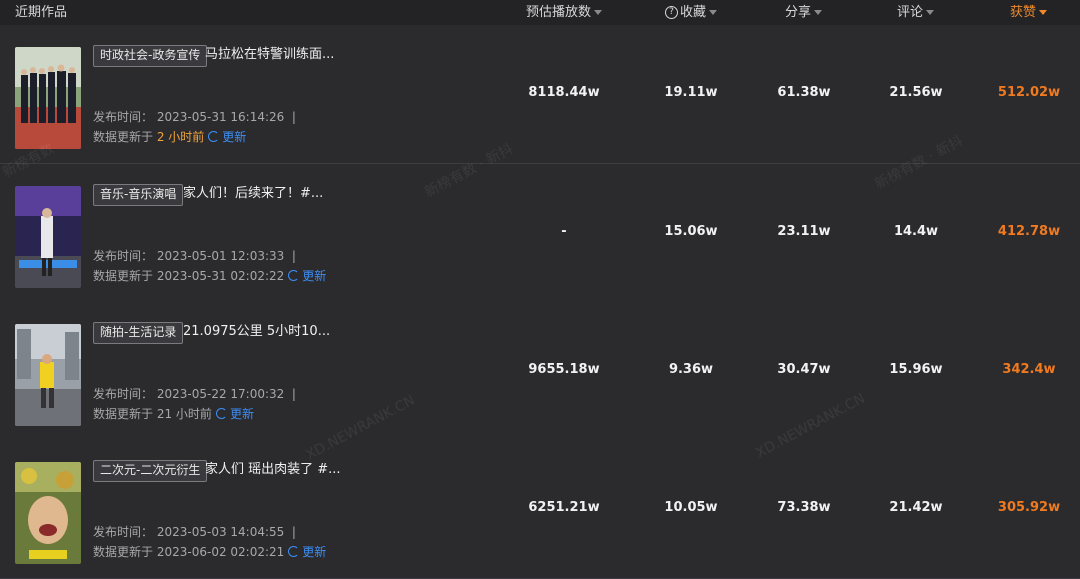  What do you see at coordinates (564, 231) in the screenshot?
I see `play-count: -` at bounding box center [564, 231].